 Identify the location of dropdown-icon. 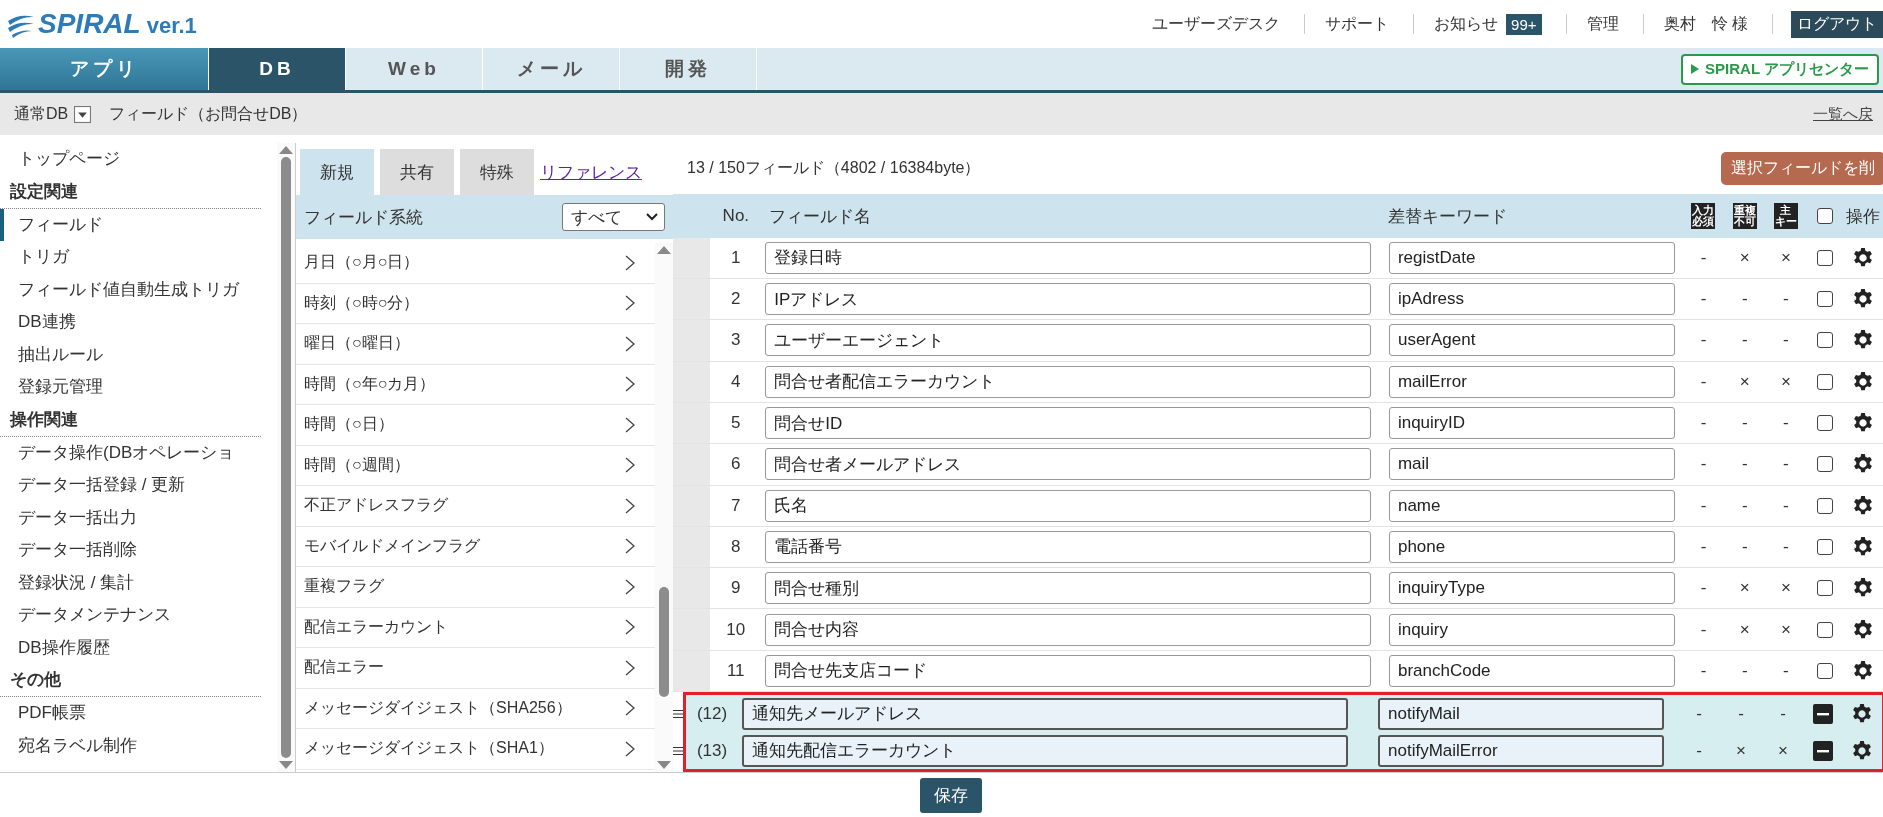
(83, 114).